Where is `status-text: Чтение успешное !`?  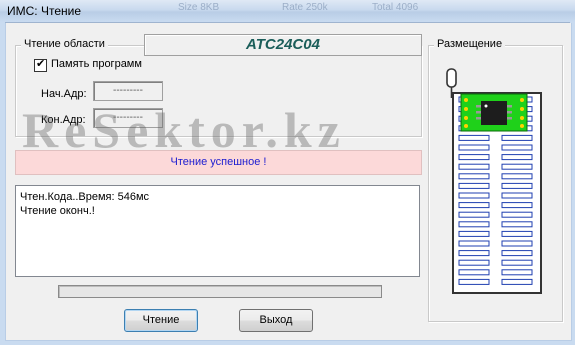 status-text: Чтение успешное ! is located at coordinates (218, 162).